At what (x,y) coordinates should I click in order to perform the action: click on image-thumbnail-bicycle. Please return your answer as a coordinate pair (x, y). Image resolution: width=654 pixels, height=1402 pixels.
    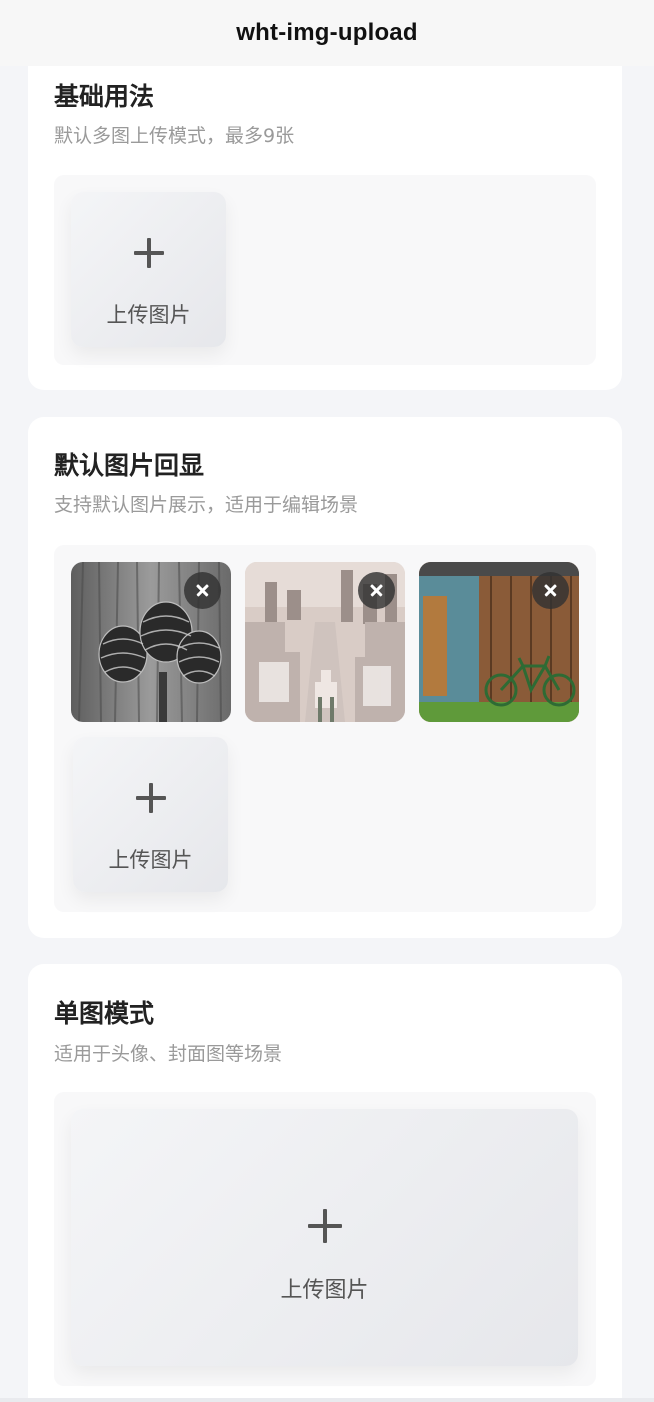
    Looking at the image, I should click on (499, 642).